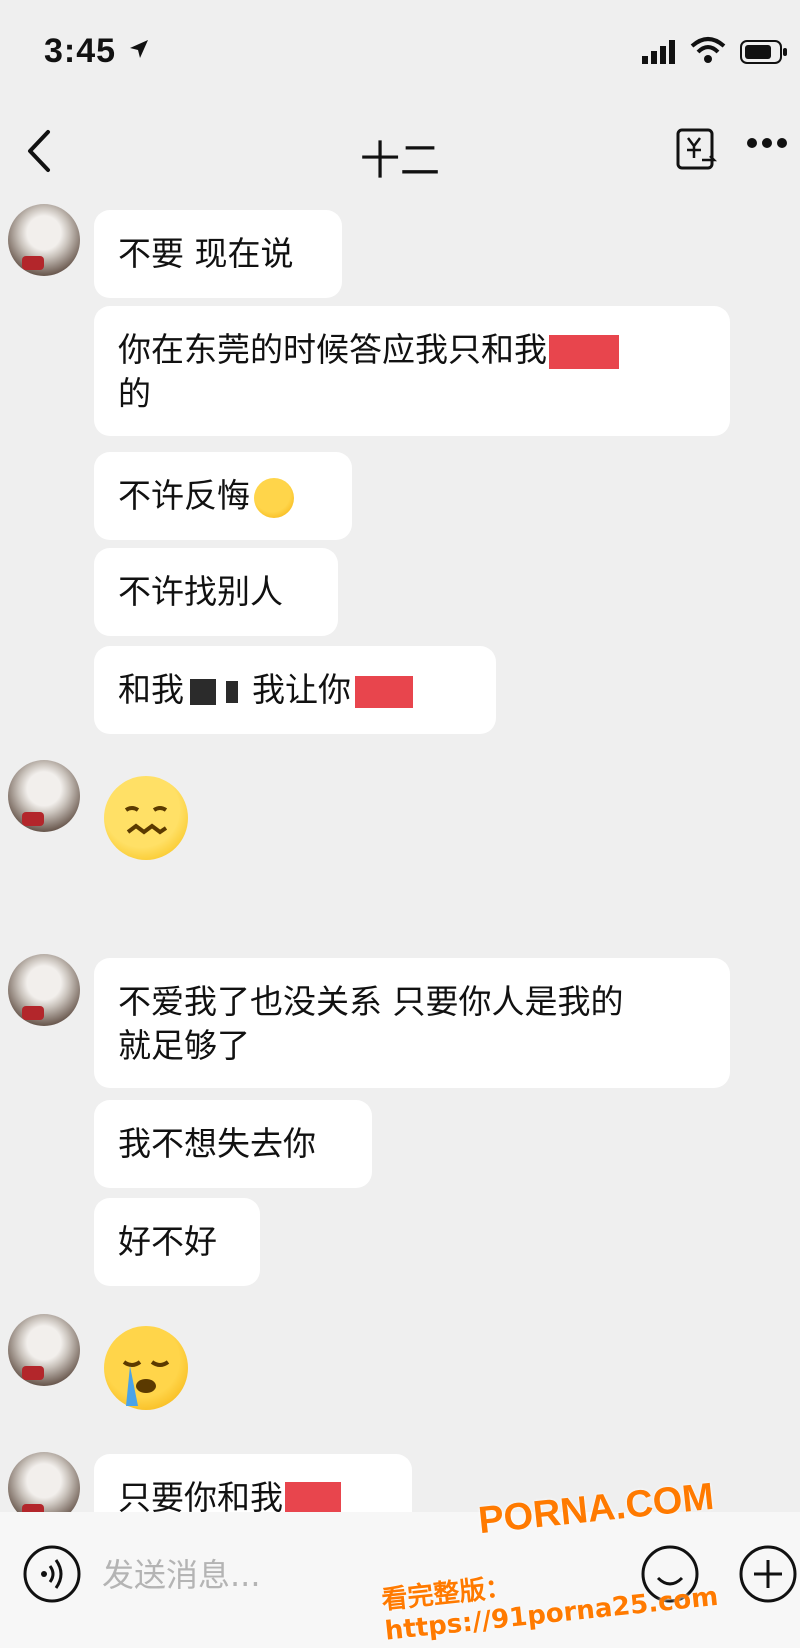 This screenshot has width=800, height=1648. What do you see at coordinates (134, 393) in the screenshot?
I see `message-text: 的` at bounding box center [134, 393].